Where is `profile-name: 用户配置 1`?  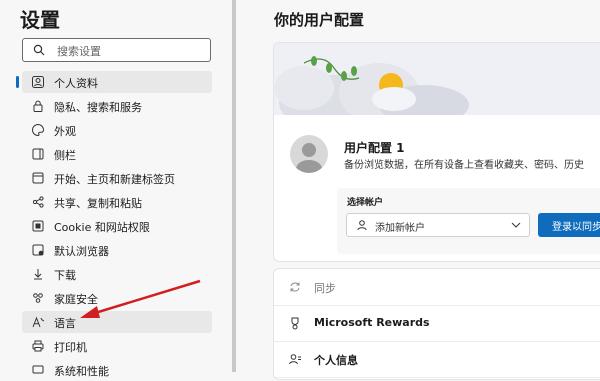 profile-name: 用户配置 1 is located at coordinates (374, 148).